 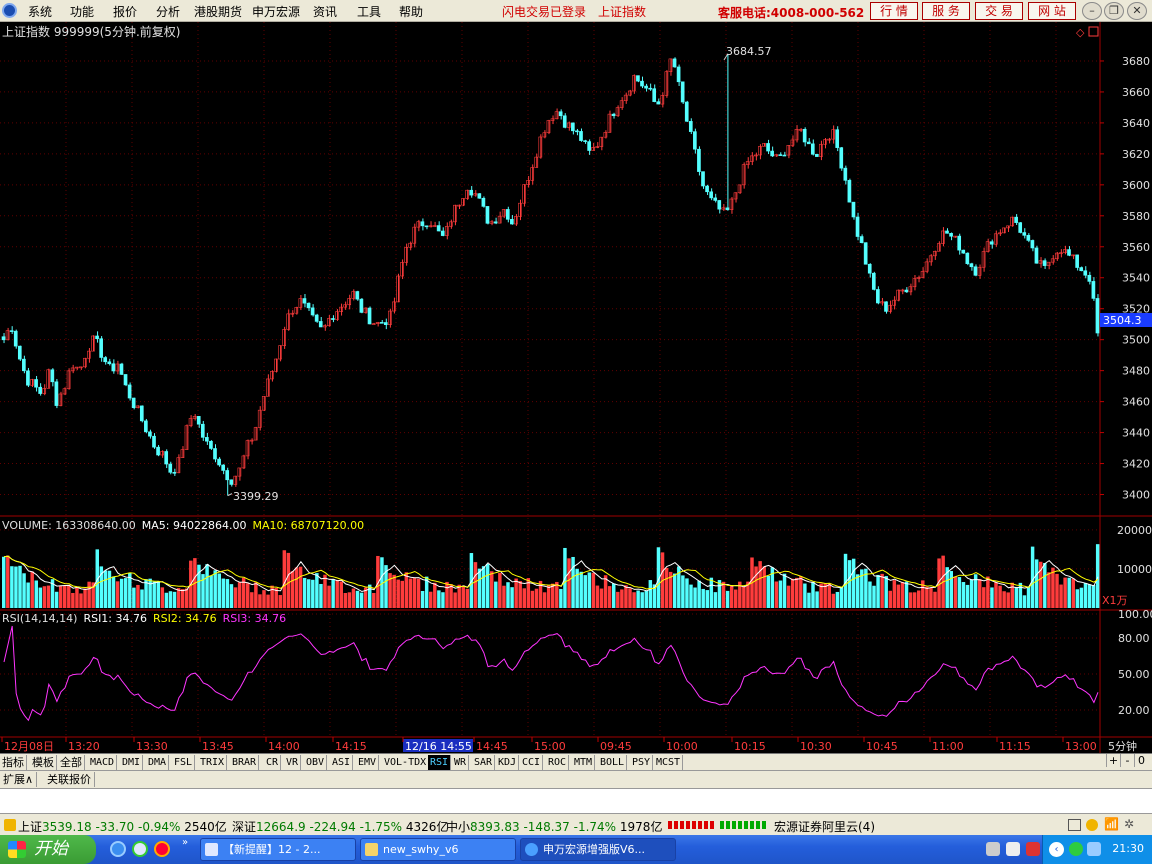 What do you see at coordinates (82, 11) in the screenshot?
I see `menu-function: 功能` at bounding box center [82, 11].